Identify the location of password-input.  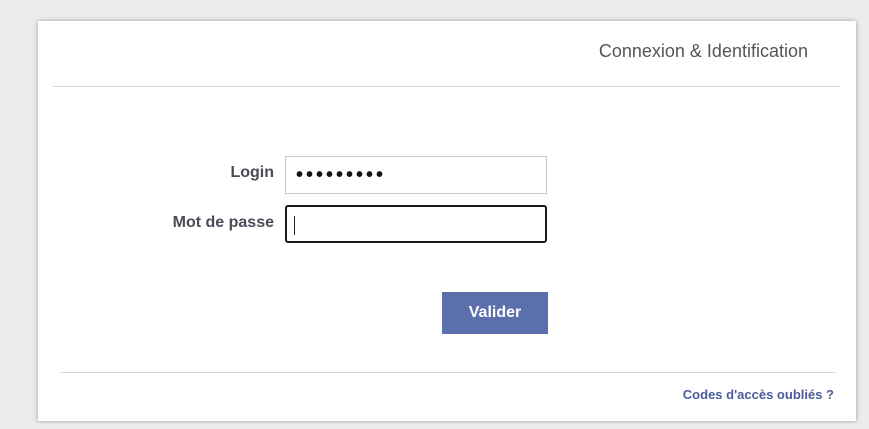
(416, 224).